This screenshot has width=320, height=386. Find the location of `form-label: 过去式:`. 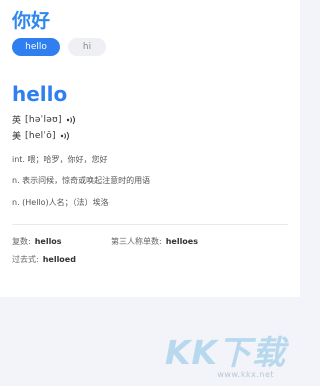

form-label: 过去式: is located at coordinates (25, 259).